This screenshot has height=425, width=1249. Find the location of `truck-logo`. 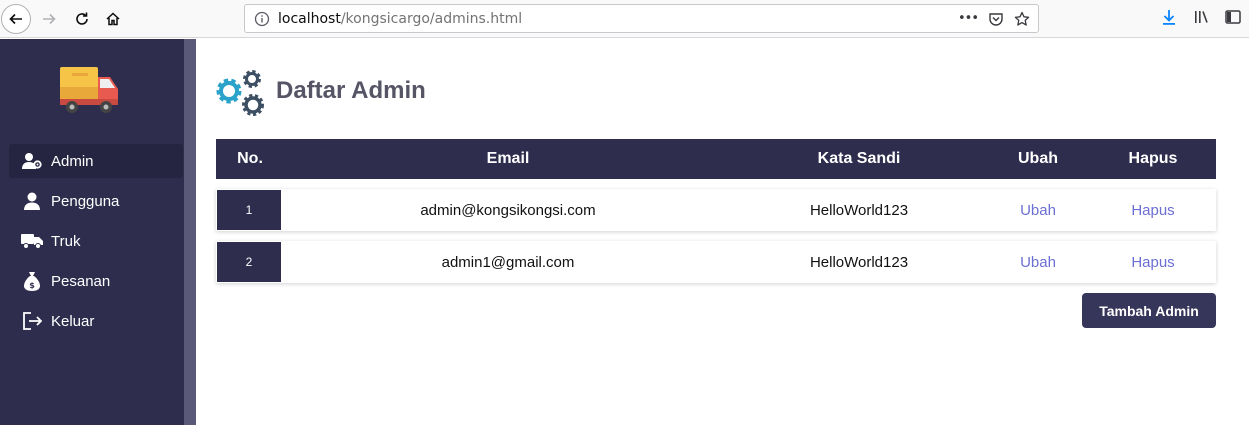

truck-logo is located at coordinates (90, 92).